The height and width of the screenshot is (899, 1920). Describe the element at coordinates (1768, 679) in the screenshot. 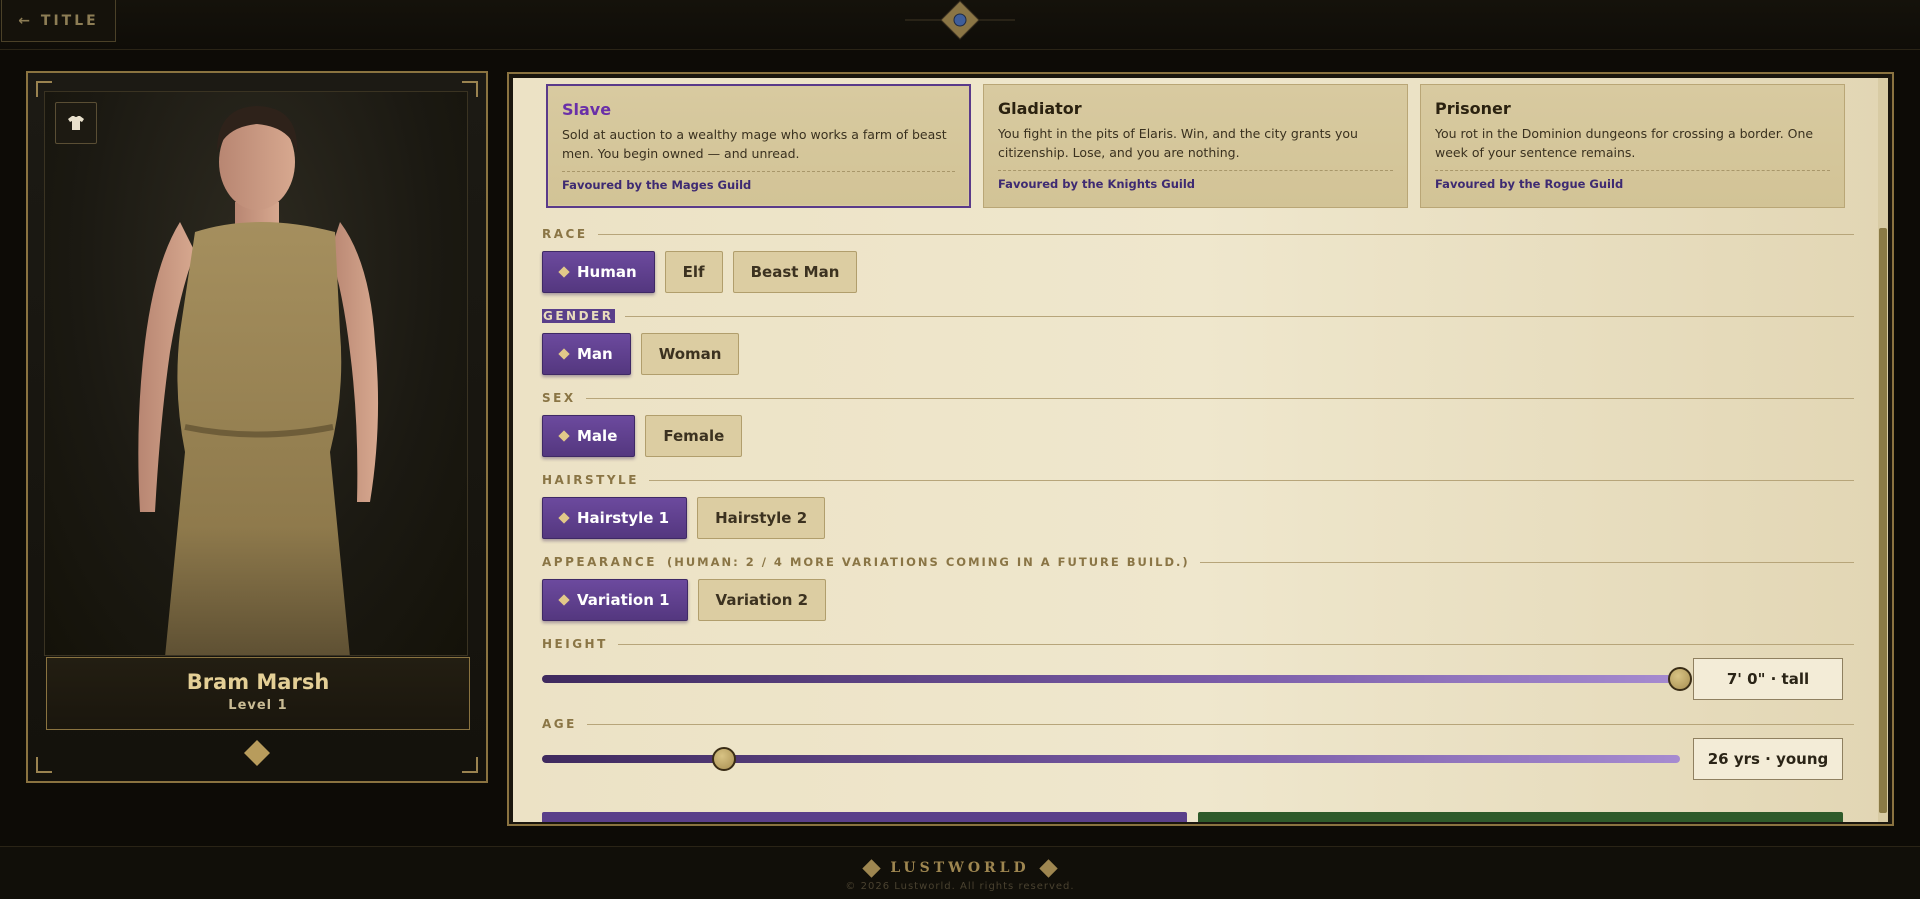

I see `height-value: 7' 0" · tall` at that location.